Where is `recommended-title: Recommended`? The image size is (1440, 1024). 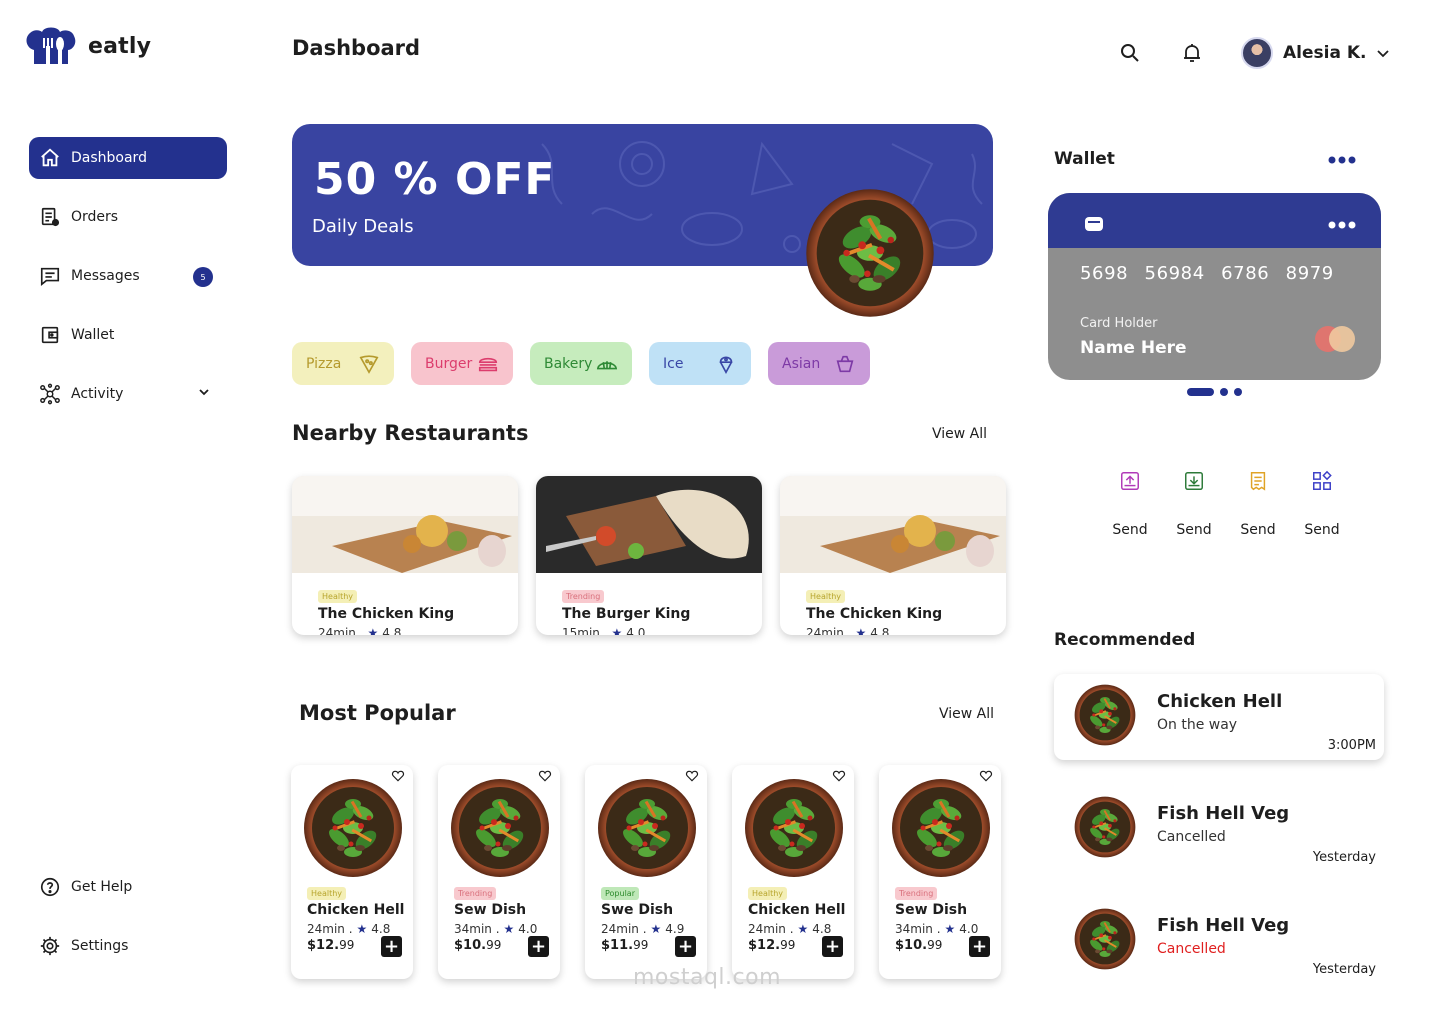
recommended-title: Recommended is located at coordinates (1125, 640).